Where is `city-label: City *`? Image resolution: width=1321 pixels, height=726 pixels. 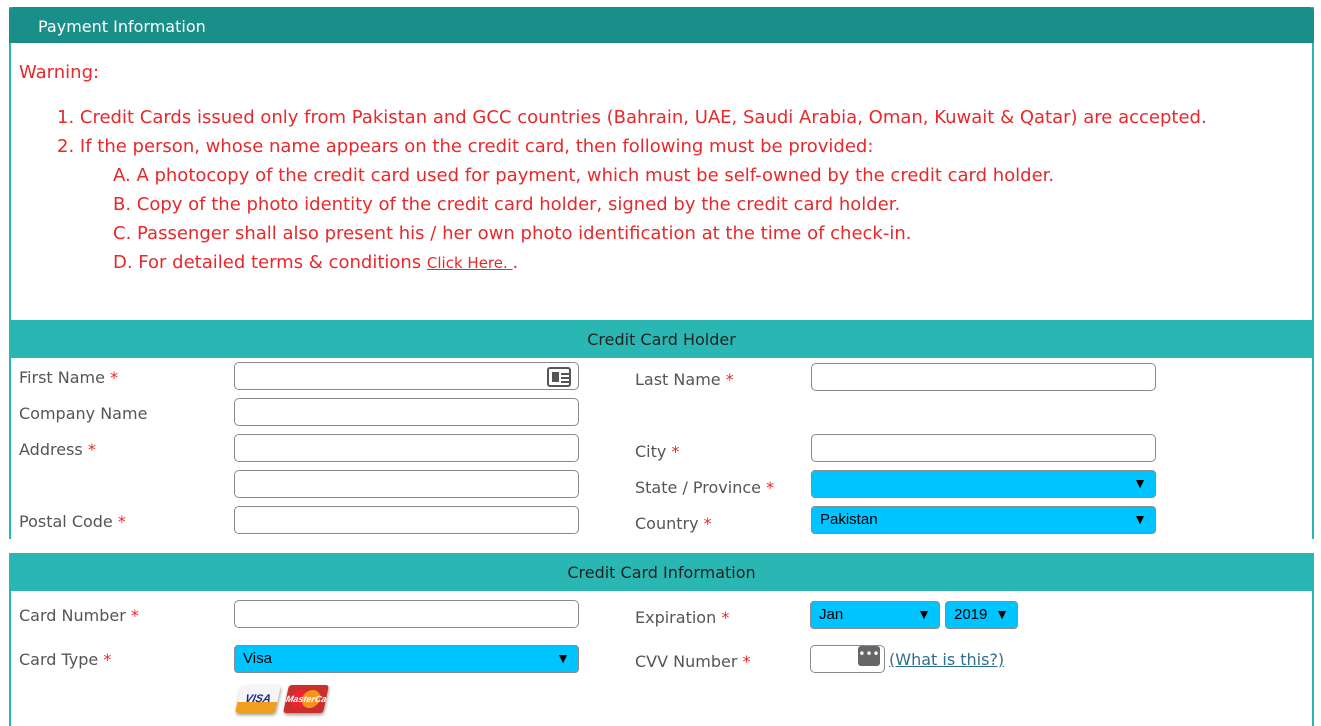 city-label: City * is located at coordinates (657, 451).